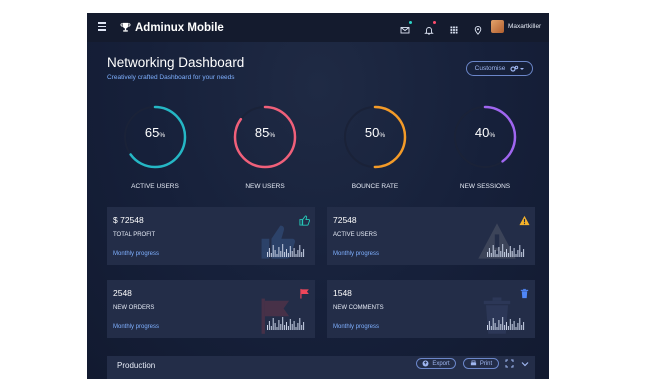 The image size is (645, 379). Describe the element at coordinates (430, 28) in the screenshot. I see `bell-icon` at that location.